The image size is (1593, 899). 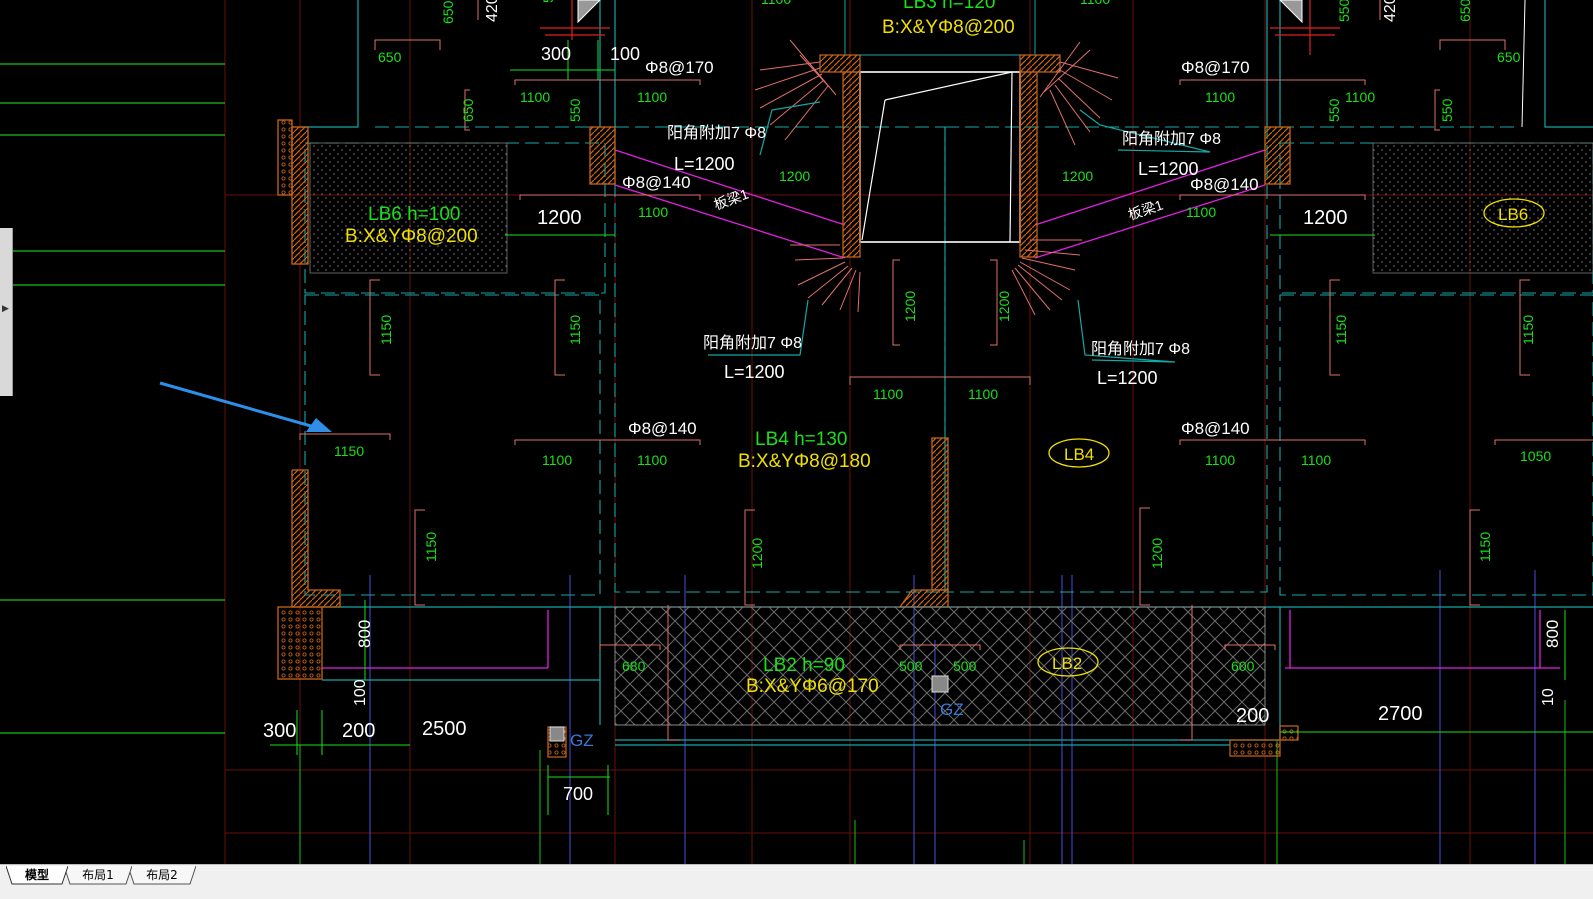 What do you see at coordinates (940, 129) in the screenshot?
I see `lift-opening` at bounding box center [940, 129].